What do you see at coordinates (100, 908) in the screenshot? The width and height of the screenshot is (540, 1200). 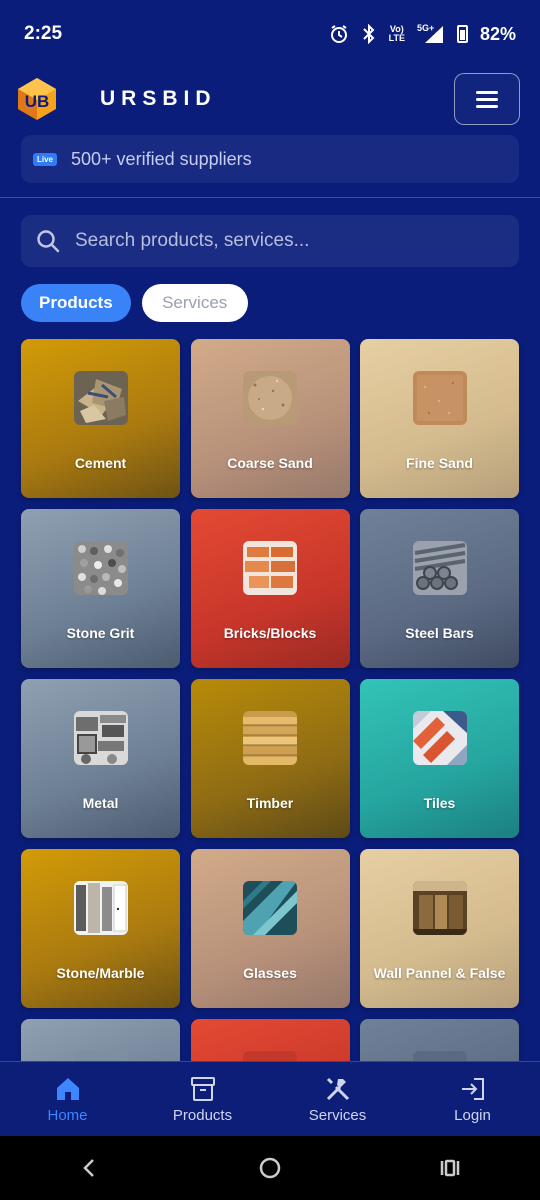 I see `stone-marble-image` at bounding box center [100, 908].